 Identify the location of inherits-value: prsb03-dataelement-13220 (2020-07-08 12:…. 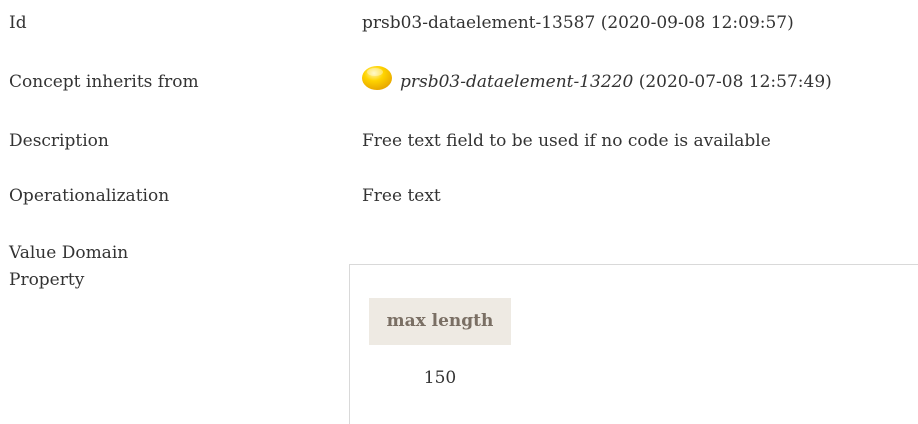
(616, 82).